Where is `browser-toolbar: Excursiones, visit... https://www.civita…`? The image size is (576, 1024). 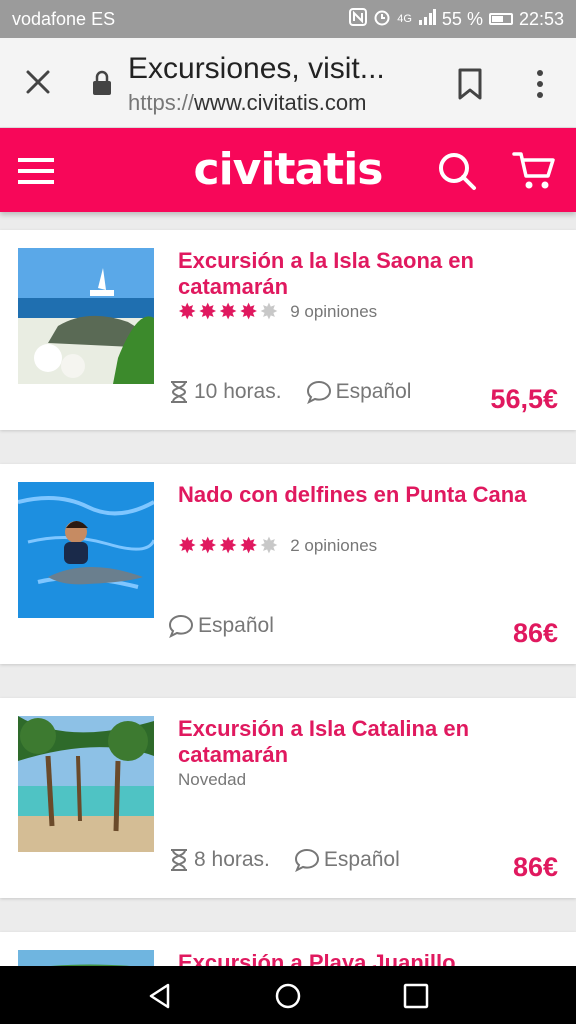 browser-toolbar: Excursiones, visit... https://www.civita… is located at coordinates (288, 83).